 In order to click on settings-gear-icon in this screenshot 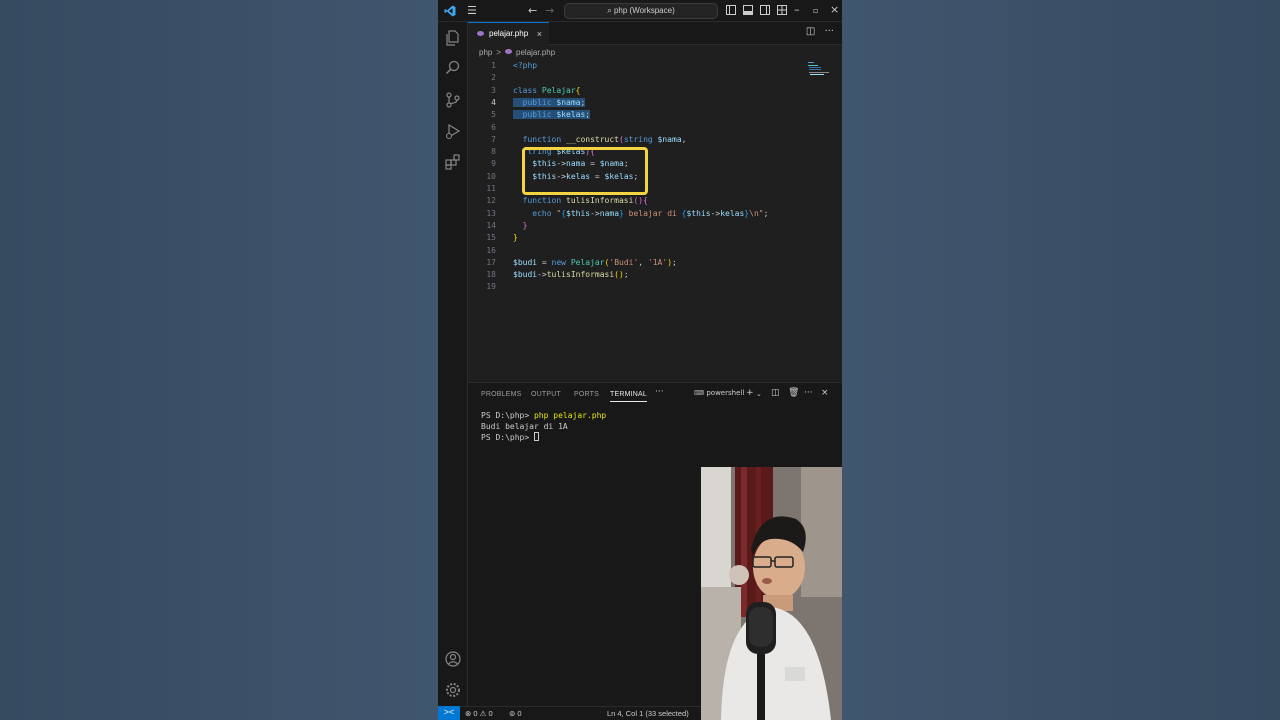, I will do `click(453, 690)`.